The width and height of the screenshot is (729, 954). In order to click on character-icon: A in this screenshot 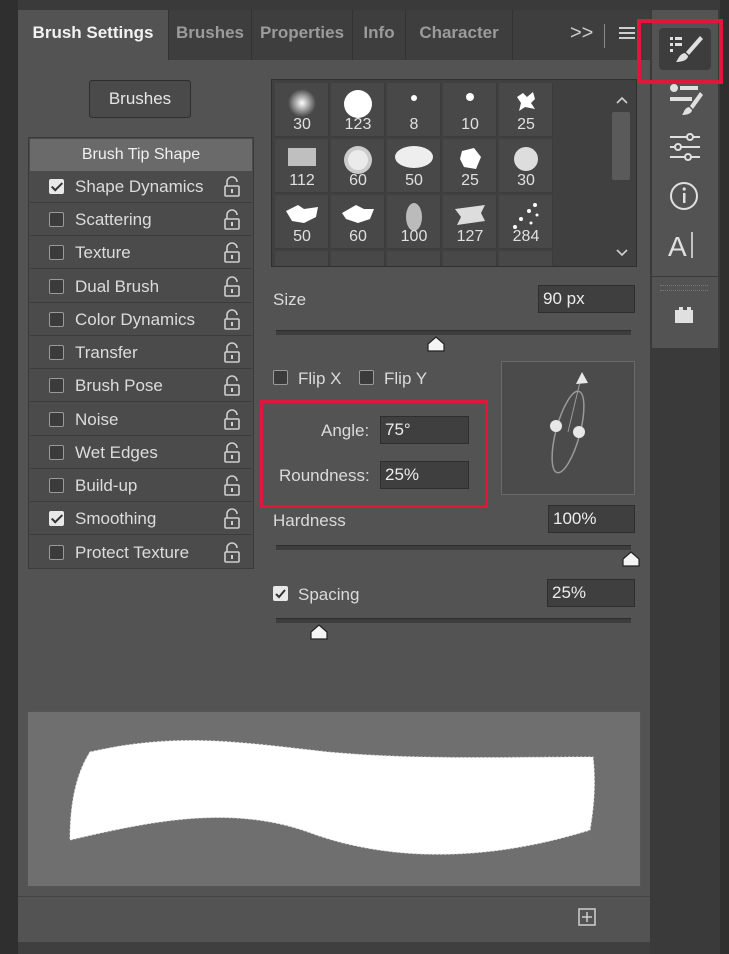, I will do `click(685, 245)`.